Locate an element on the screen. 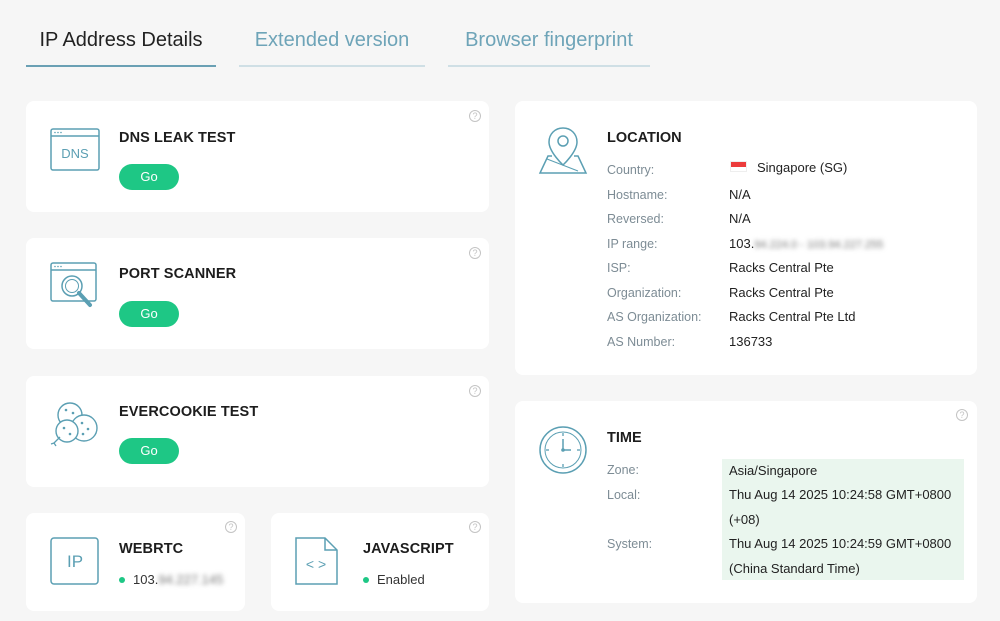 This screenshot has height=621, width=1000. magnifier-window-icon is located at coordinates (75, 287).